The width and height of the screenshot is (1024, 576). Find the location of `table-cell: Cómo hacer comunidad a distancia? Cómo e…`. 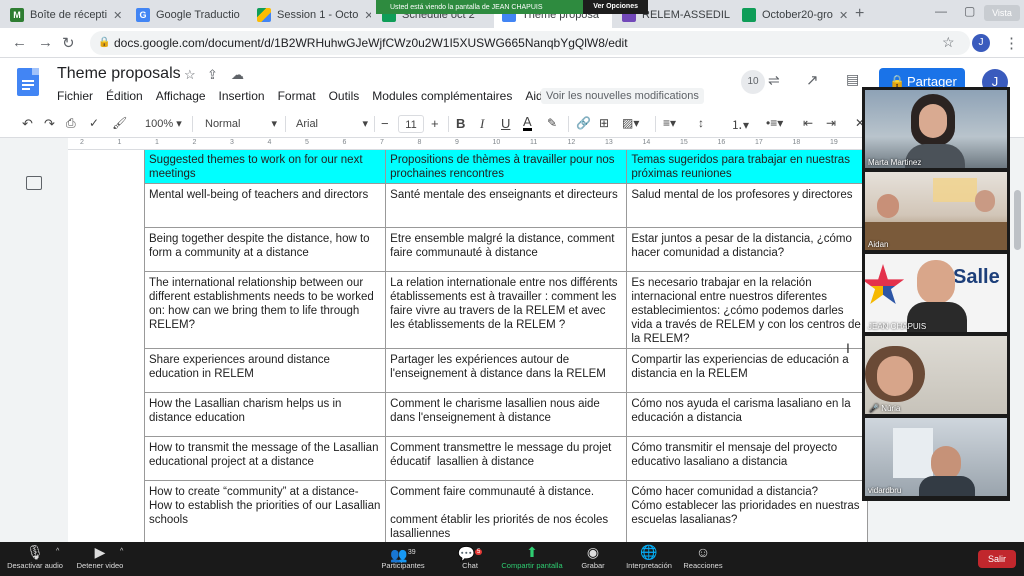

table-cell: Cómo hacer comunidad a distancia? Cómo e… is located at coordinates (747, 511).